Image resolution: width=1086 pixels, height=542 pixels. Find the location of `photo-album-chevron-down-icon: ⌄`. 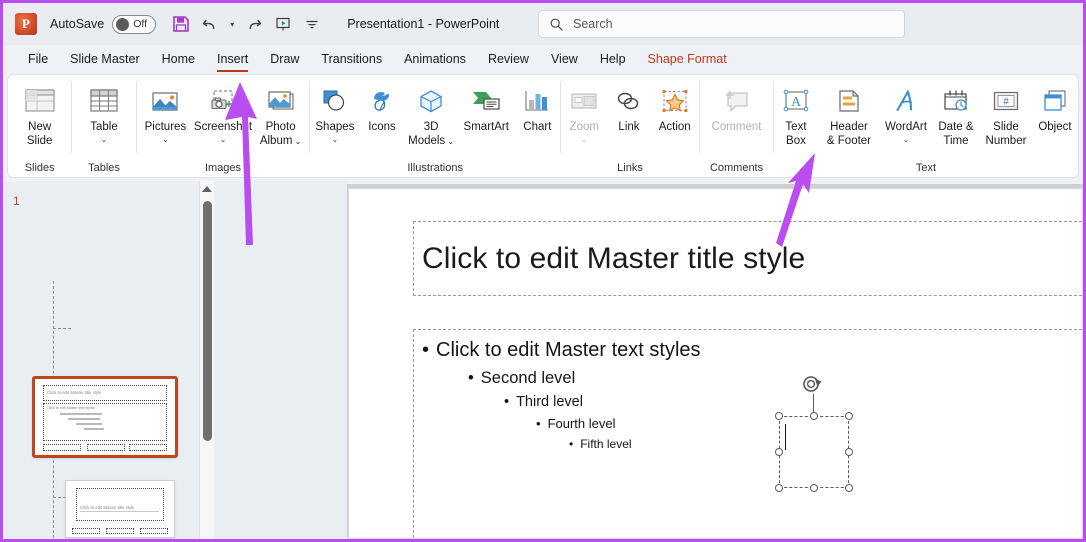

photo-album-chevron-down-icon: ⌄ is located at coordinates (297, 141).